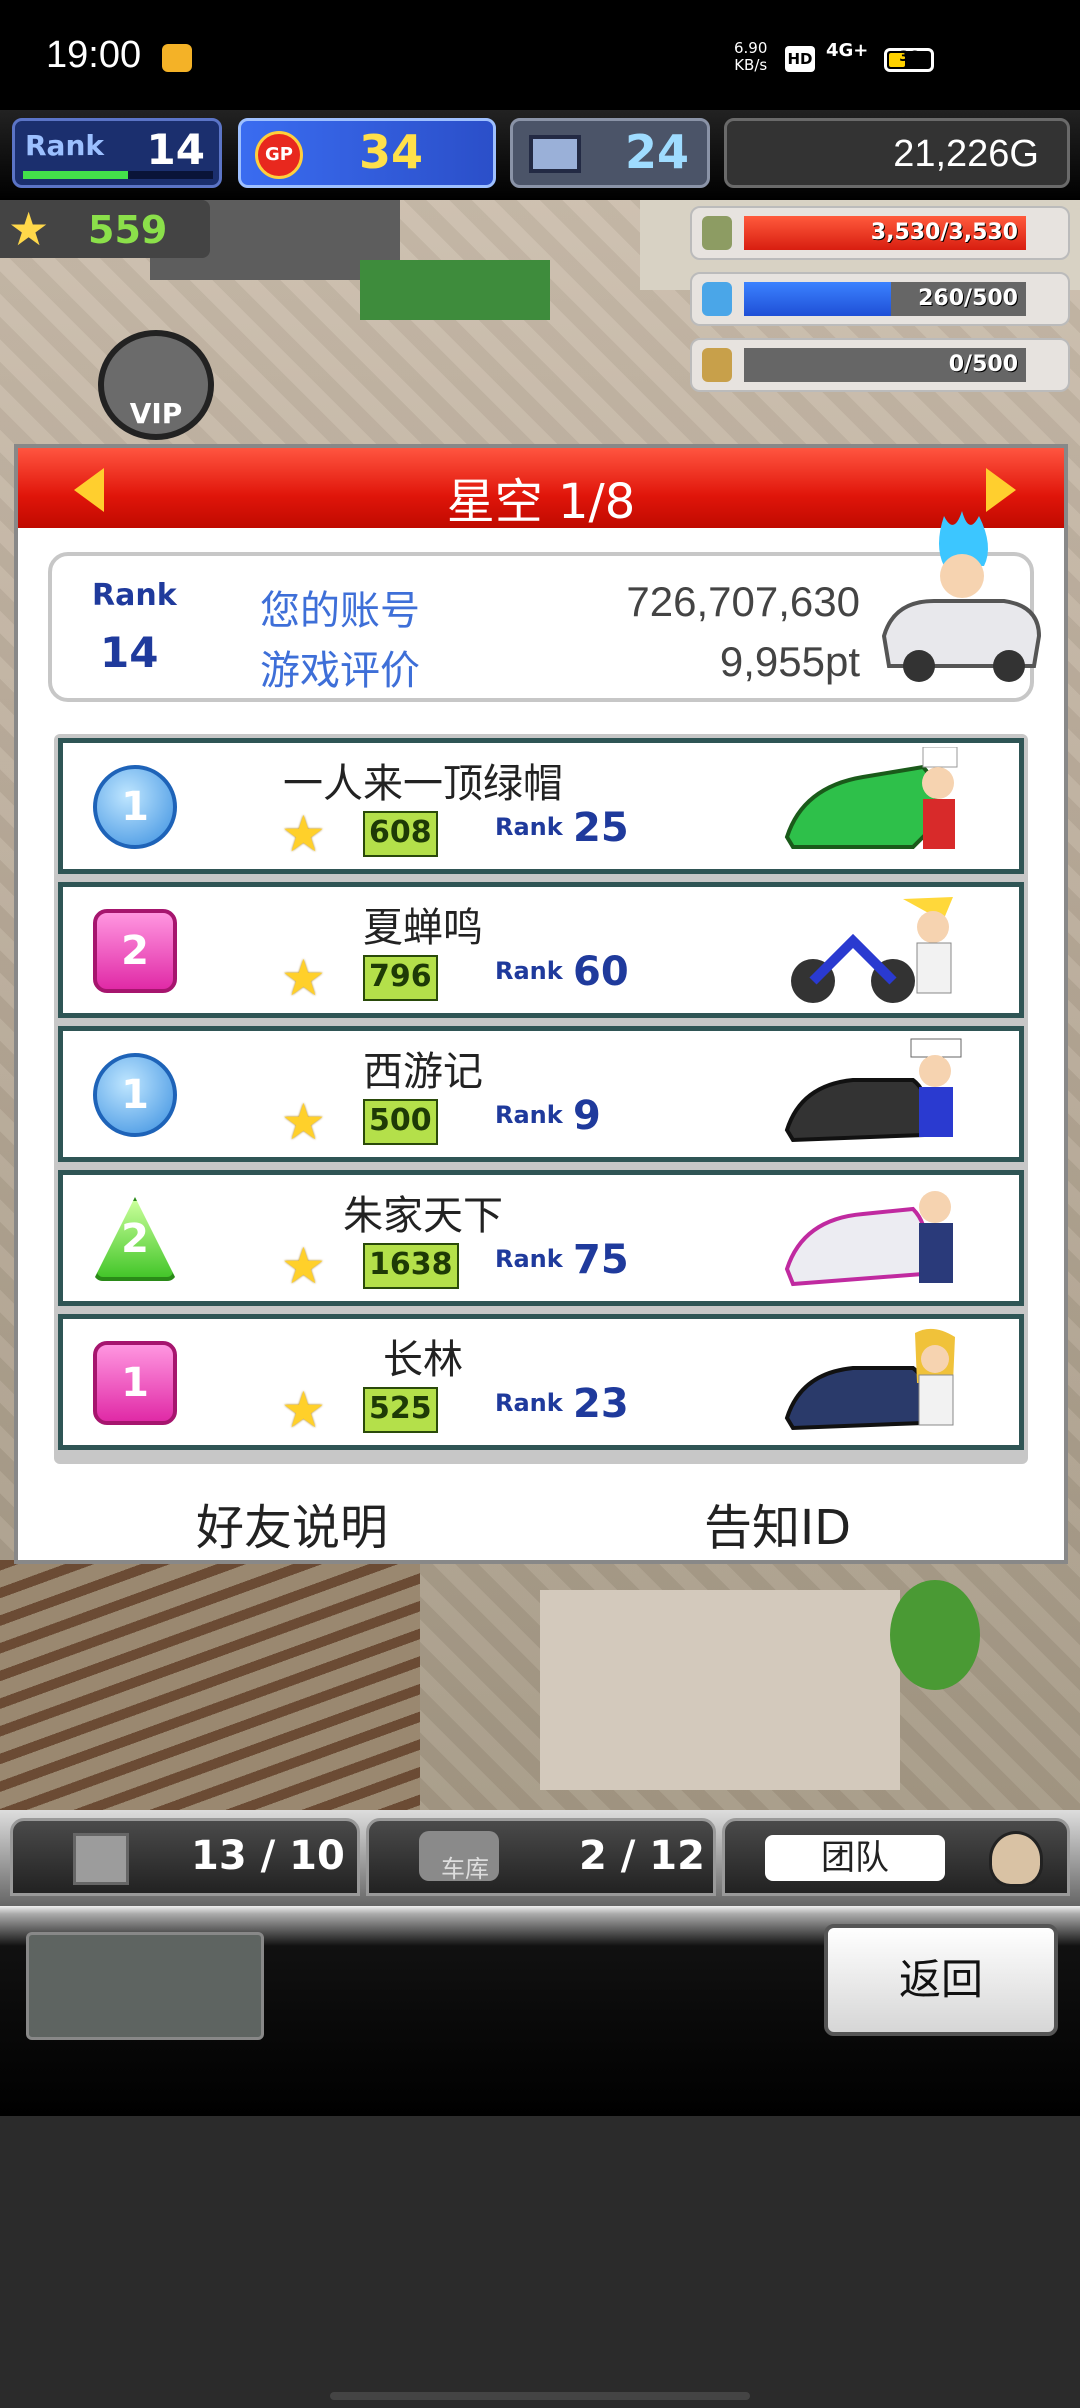 The width and height of the screenshot is (1080, 2408). Describe the element at coordinates (117, 153) in the screenshot. I see `player-rank: Rank 14` at that location.